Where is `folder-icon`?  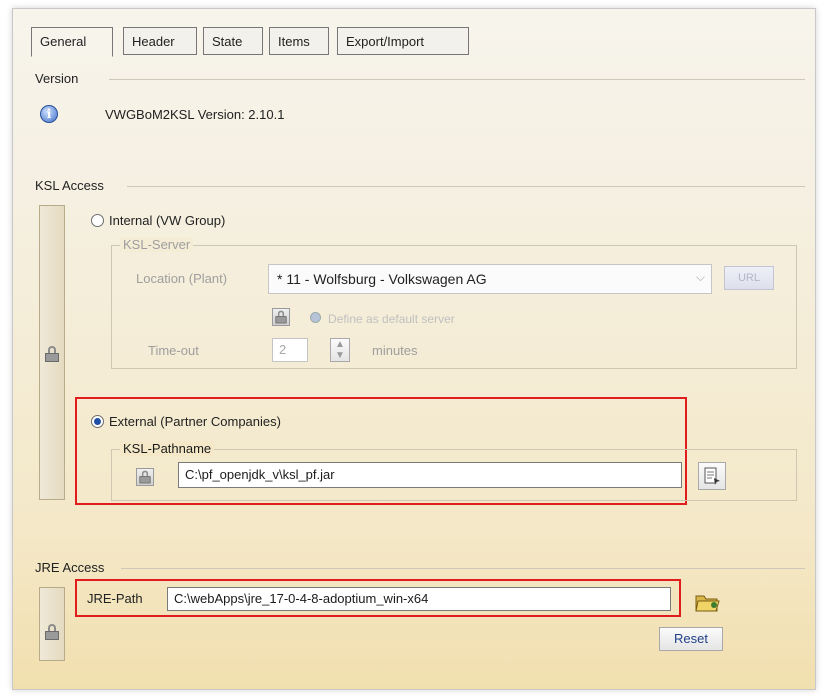
folder-icon is located at coordinates (707, 603).